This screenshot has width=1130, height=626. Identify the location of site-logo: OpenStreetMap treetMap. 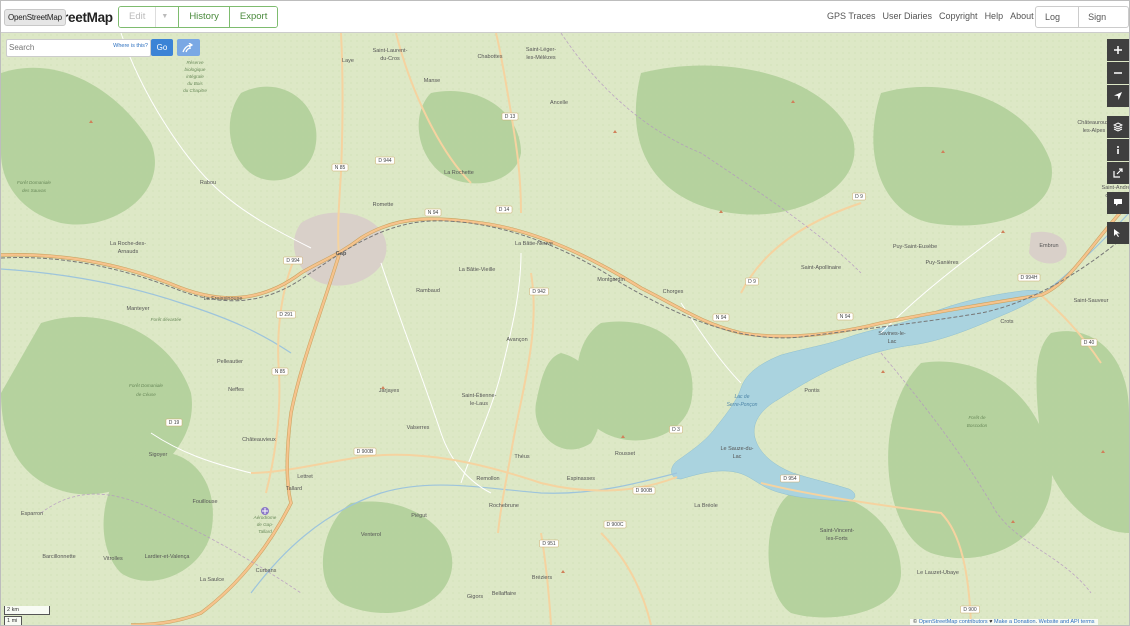
(58, 17).